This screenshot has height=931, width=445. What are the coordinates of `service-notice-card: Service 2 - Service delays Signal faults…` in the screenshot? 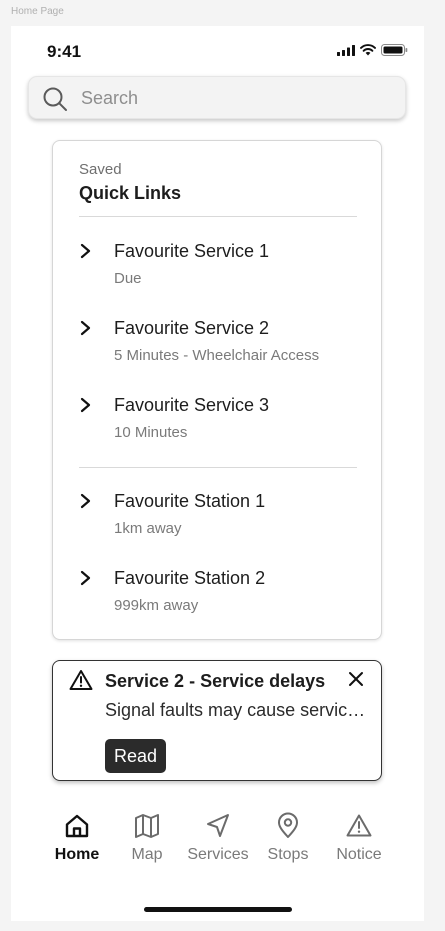 It's located at (217, 720).